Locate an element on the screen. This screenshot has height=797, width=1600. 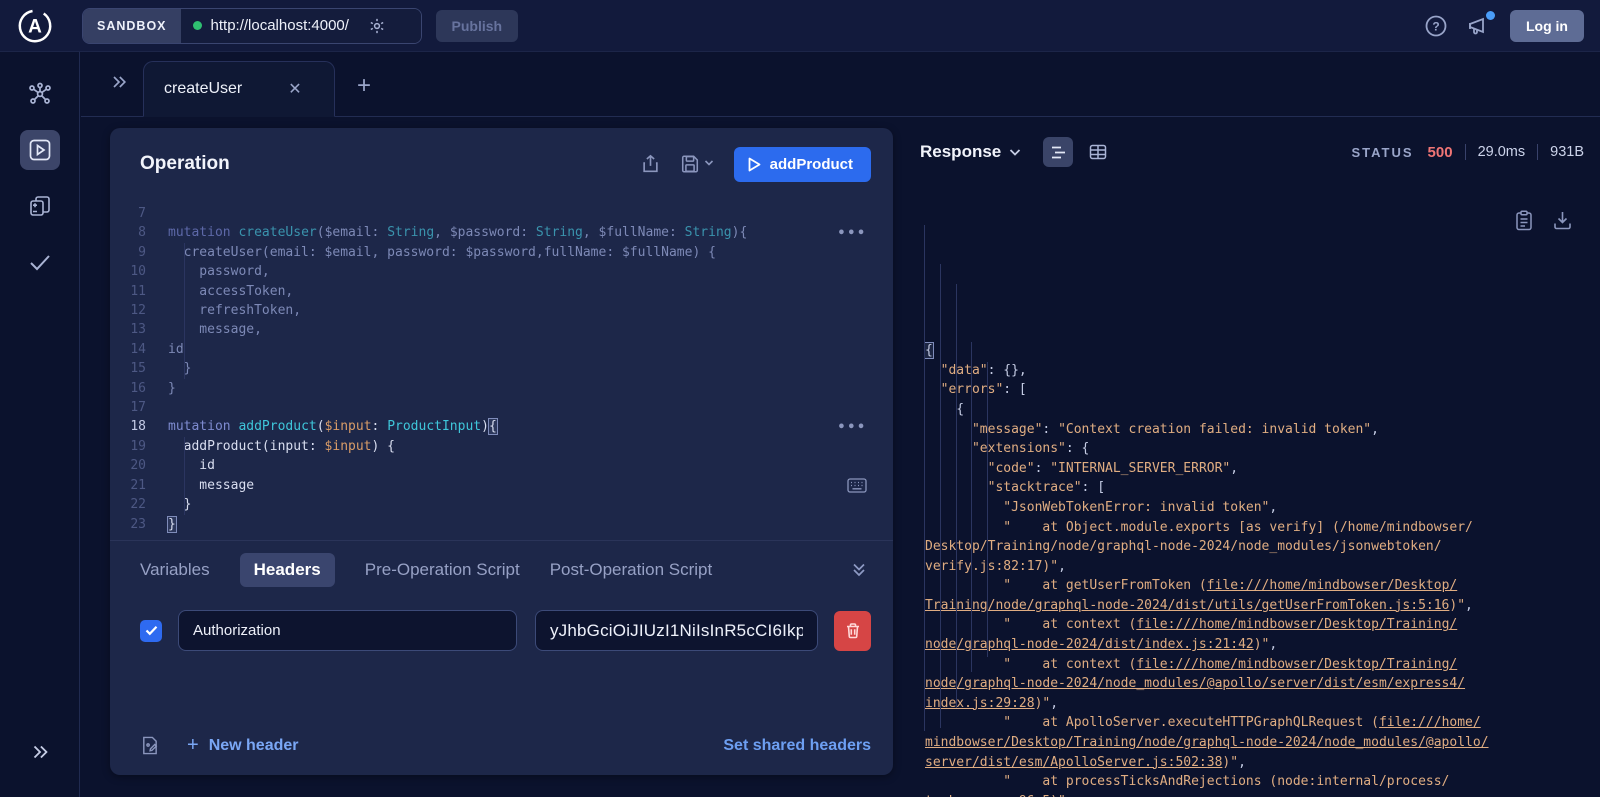
code-text: refreshToken, is located at coordinates (235, 311).